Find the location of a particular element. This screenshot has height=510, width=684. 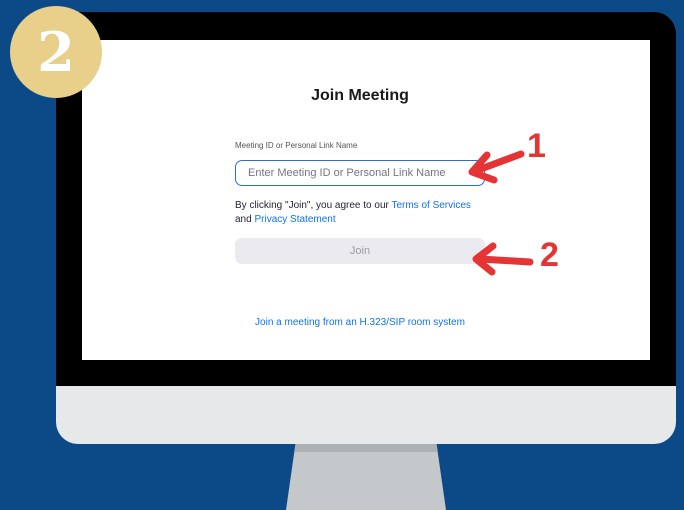

terms-of-services-link: Terms of Services is located at coordinates (430, 205).